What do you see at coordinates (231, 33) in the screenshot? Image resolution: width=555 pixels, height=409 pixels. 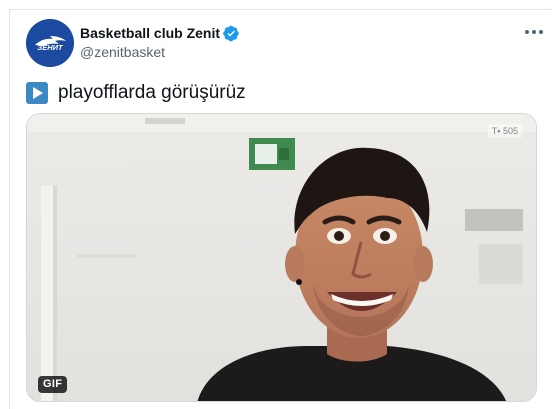 I see `verified-badge-icon` at bounding box center [231, 33].